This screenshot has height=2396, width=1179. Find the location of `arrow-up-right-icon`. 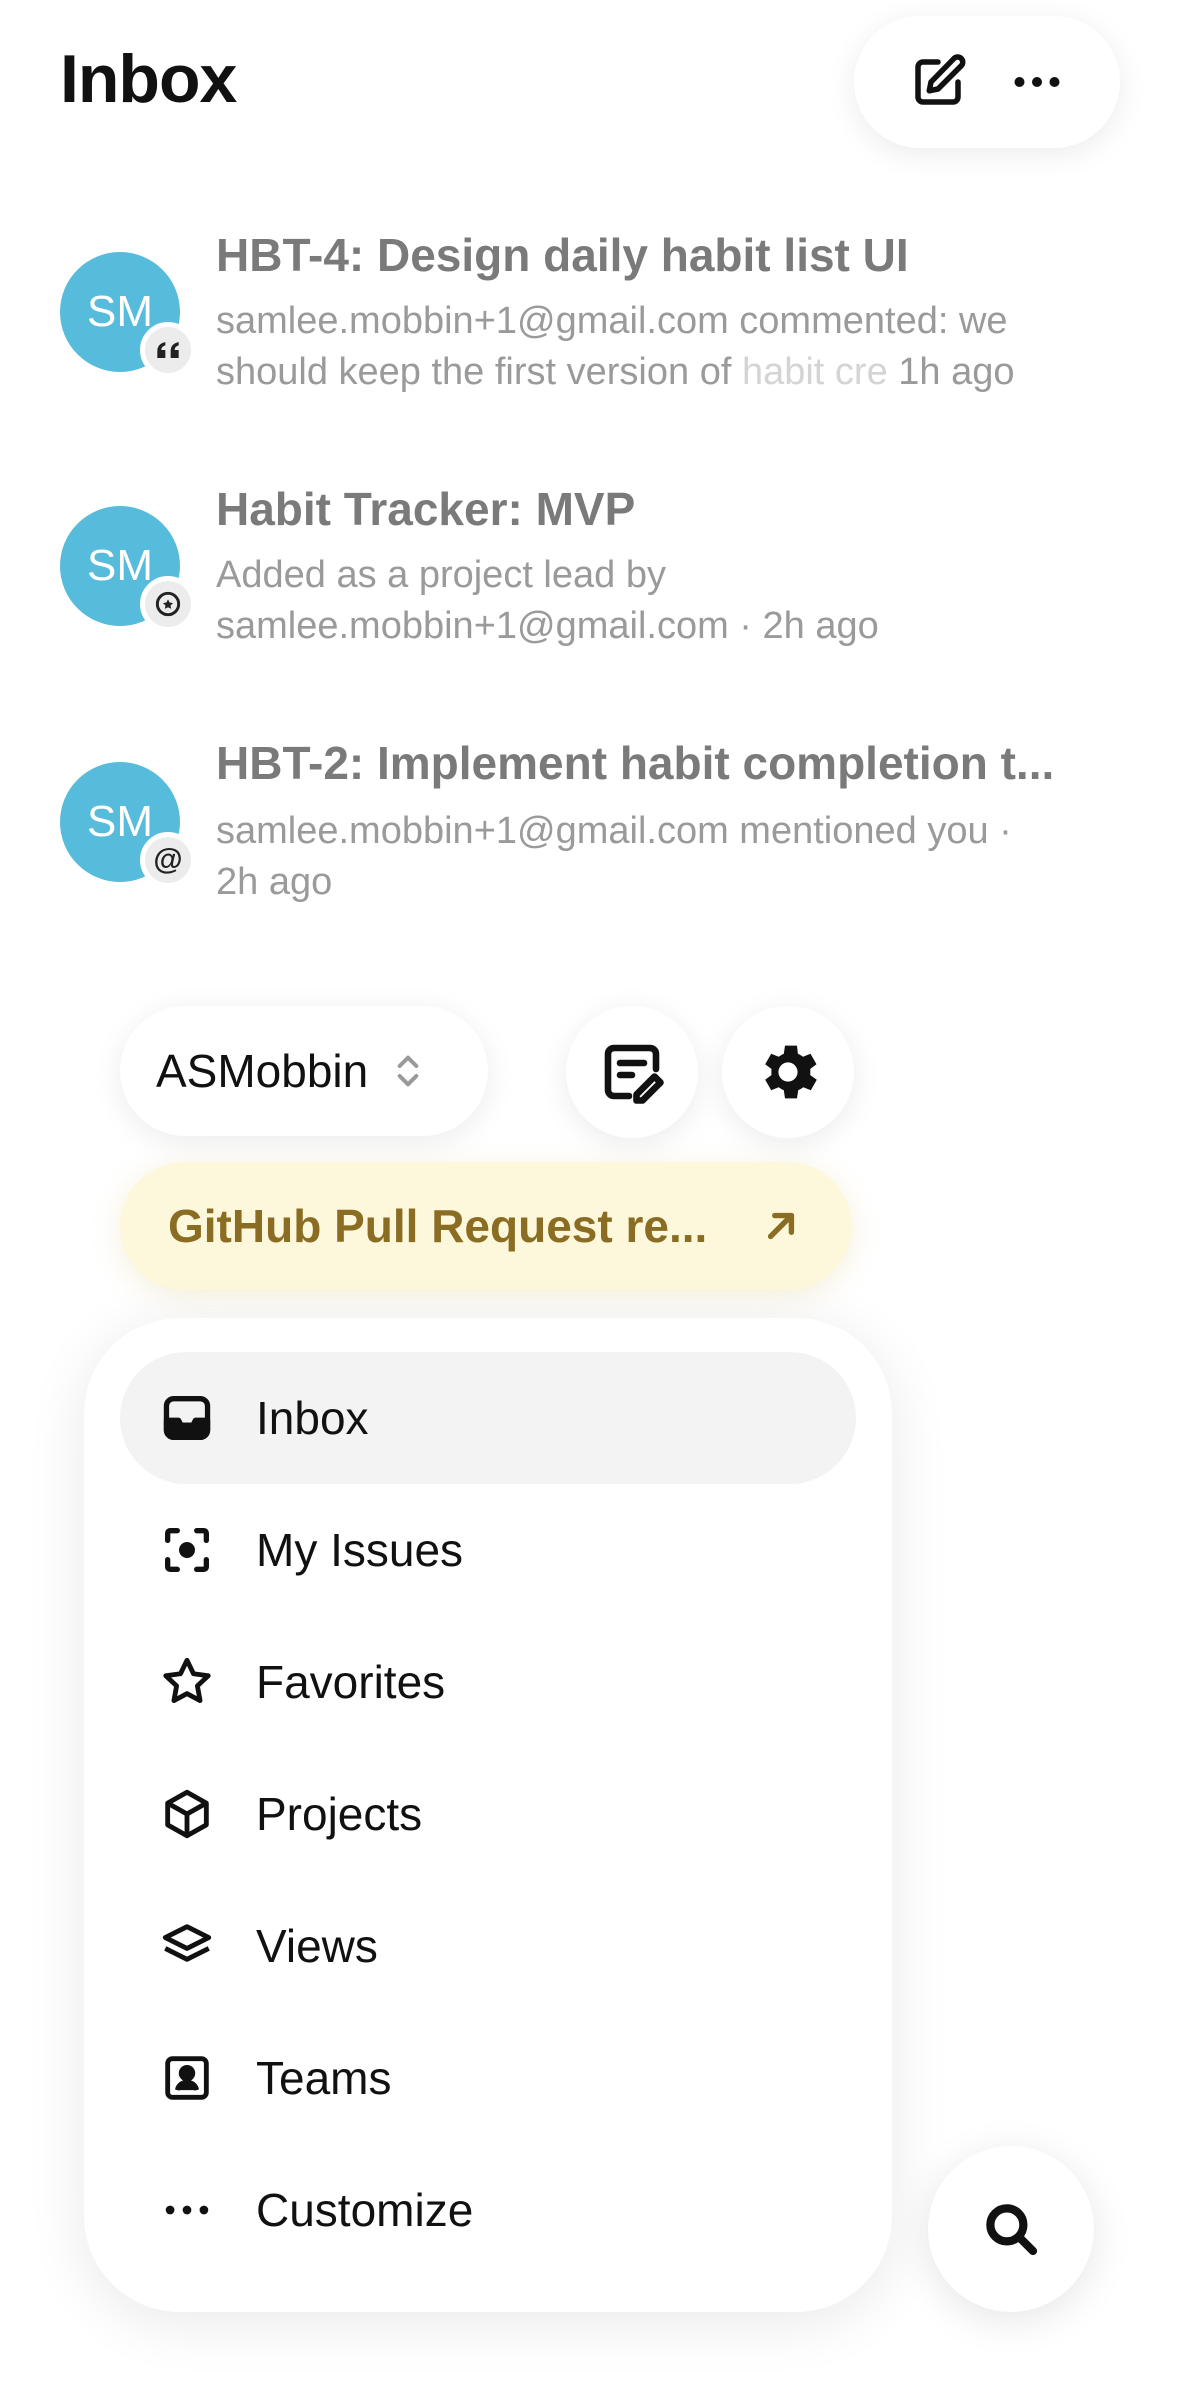

arrow-up-right-icon is located at coordinates (781, 1226).